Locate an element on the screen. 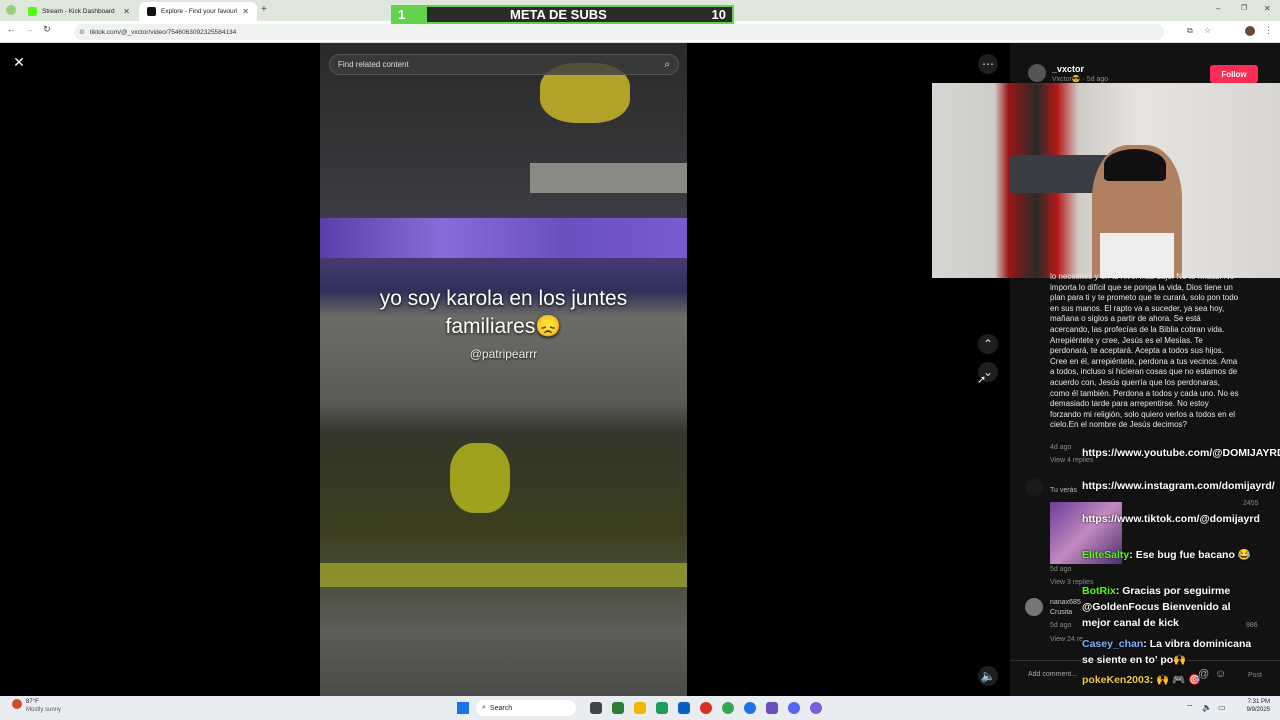 Image resolution: width=1280 pixels, height=720 pixels. wifi-icon: ⌔ is located at coordinates (1190, 708).